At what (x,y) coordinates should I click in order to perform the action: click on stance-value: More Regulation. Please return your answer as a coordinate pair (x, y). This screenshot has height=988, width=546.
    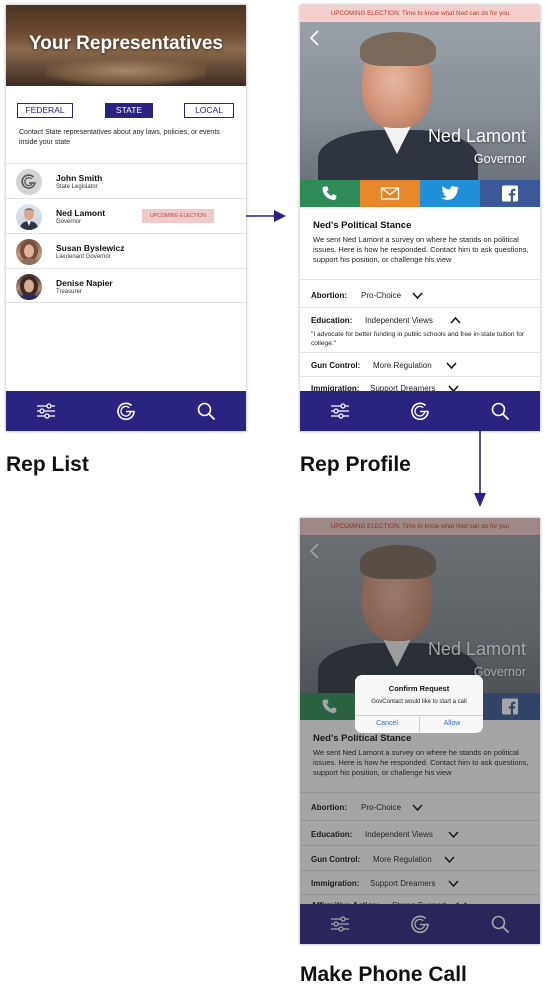
    Looking at the image, I should click on (402, 365).